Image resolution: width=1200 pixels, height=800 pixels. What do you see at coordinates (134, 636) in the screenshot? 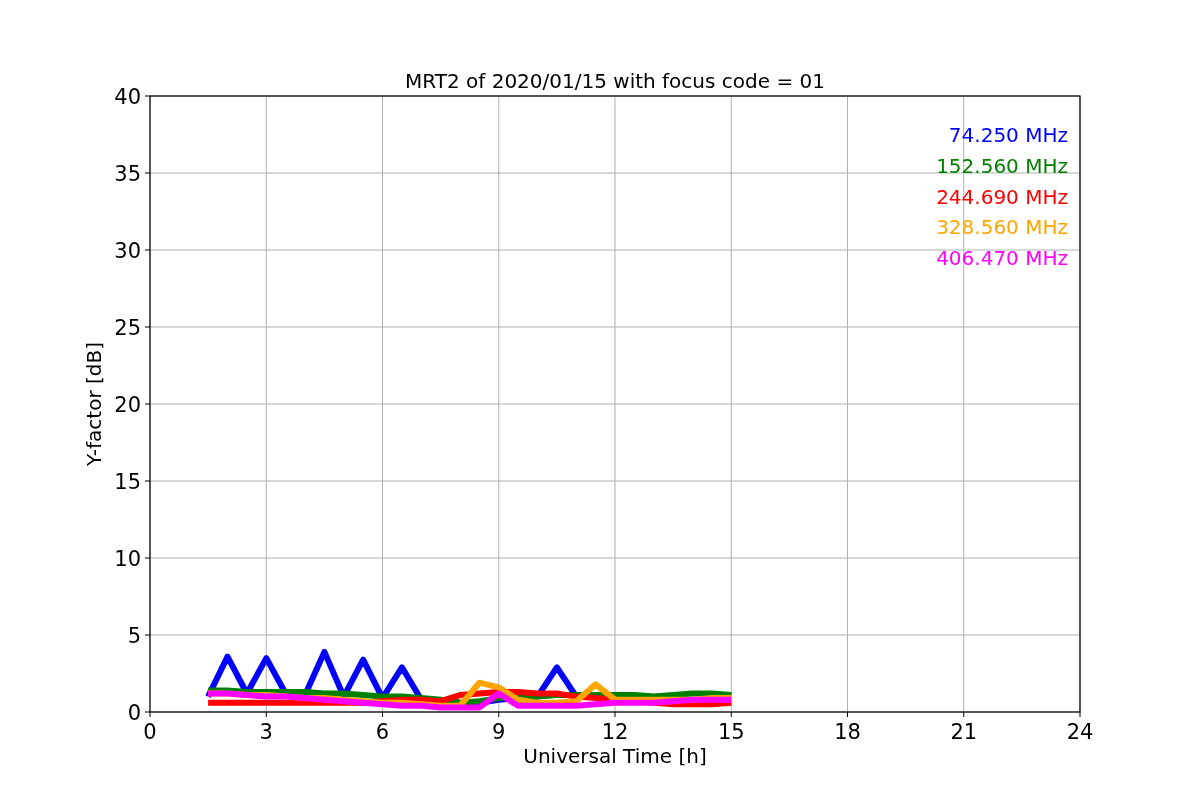
I see `tick-label: 5` at bounding box center [134, 636].